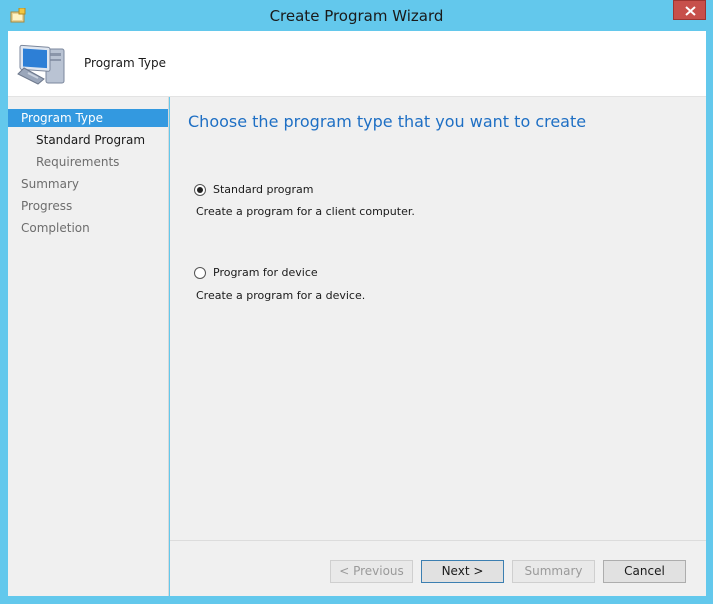 This screenshot has width=713, height=604. I want to click on footer-divider, so click(438, 540).